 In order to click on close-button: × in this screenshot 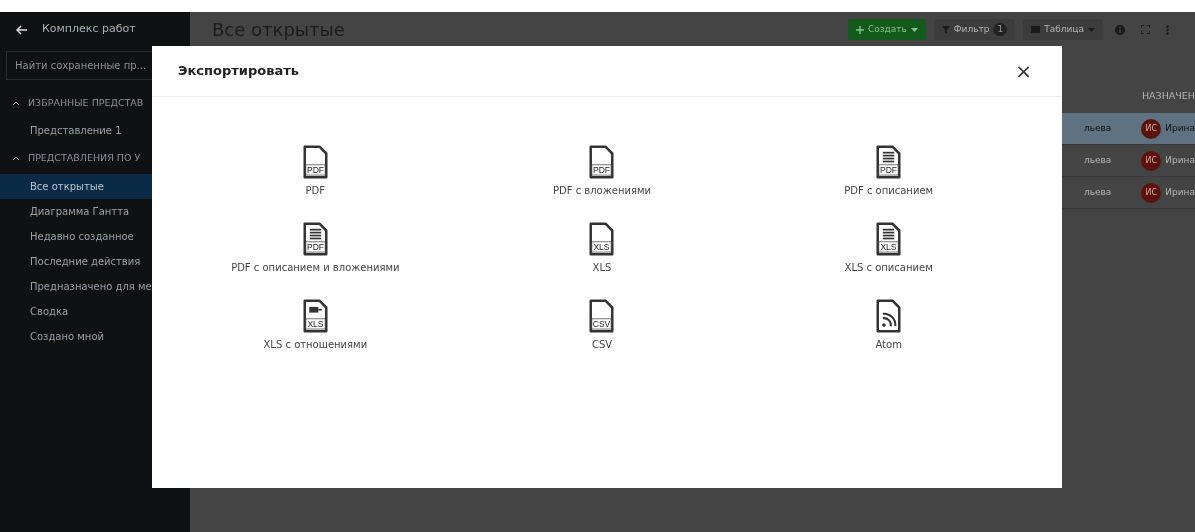, I will do `click(1023, 71)`.